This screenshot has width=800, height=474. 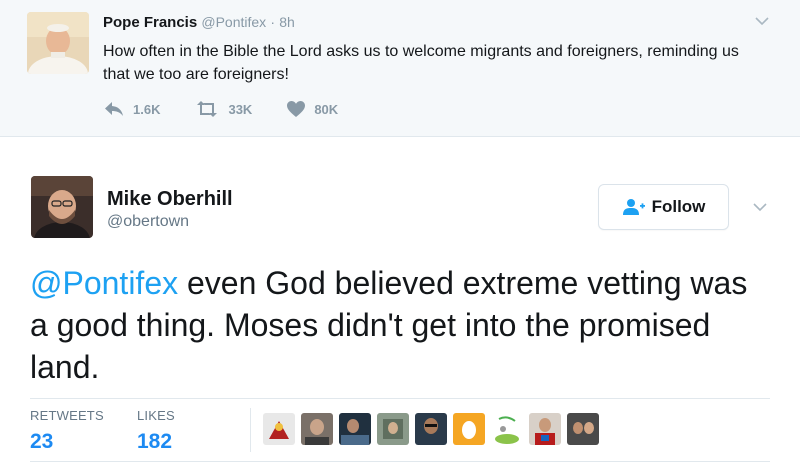 I want to click on reply-icon, so click(x=114, y=109).